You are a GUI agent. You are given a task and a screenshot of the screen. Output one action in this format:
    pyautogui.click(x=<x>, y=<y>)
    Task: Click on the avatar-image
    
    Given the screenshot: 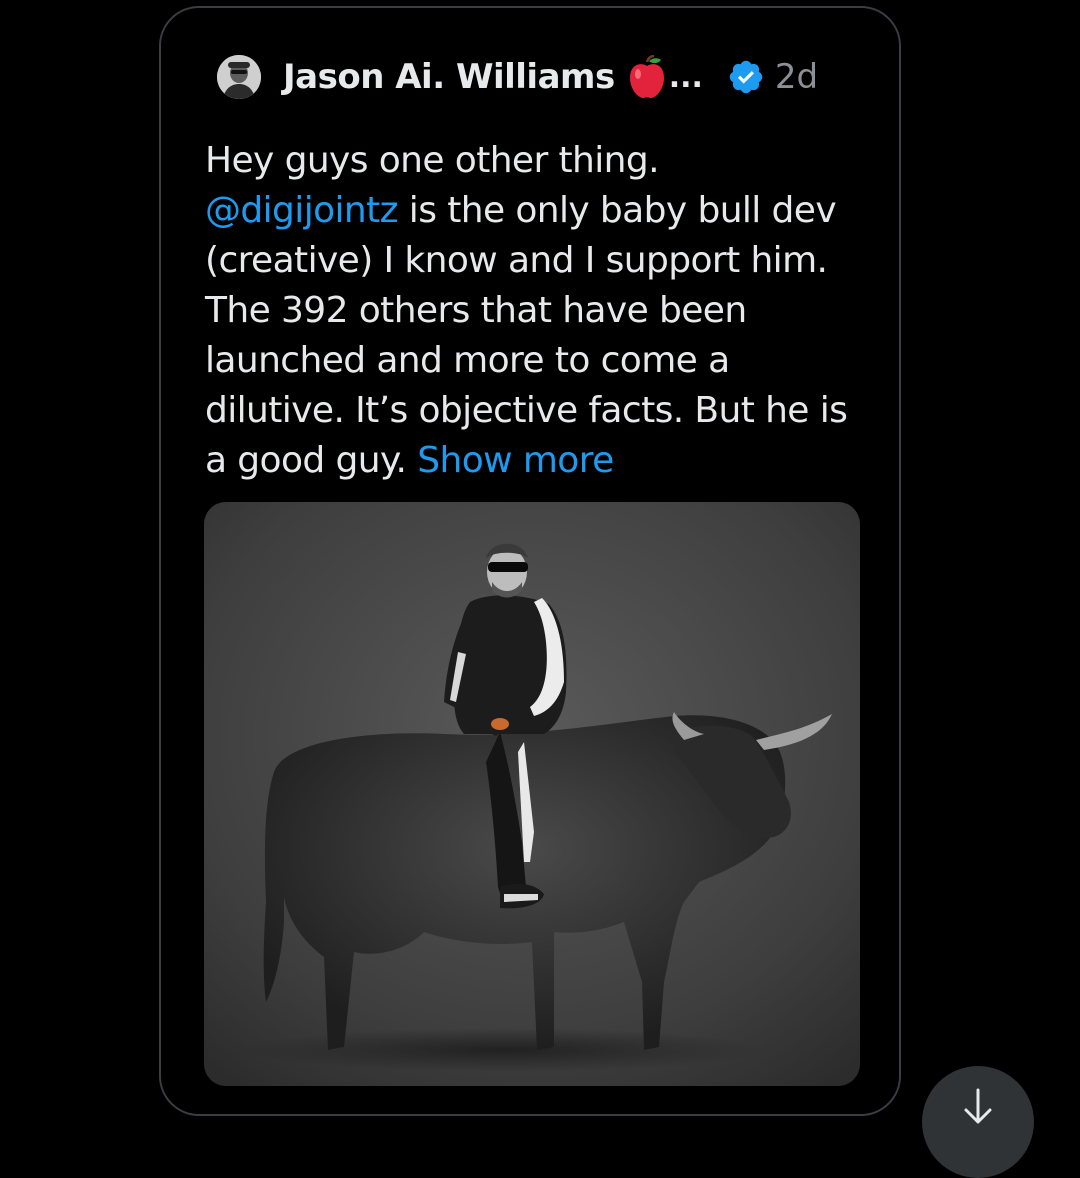 What is the action you would take?
    pyautogui.click(x=239, y=77)
    